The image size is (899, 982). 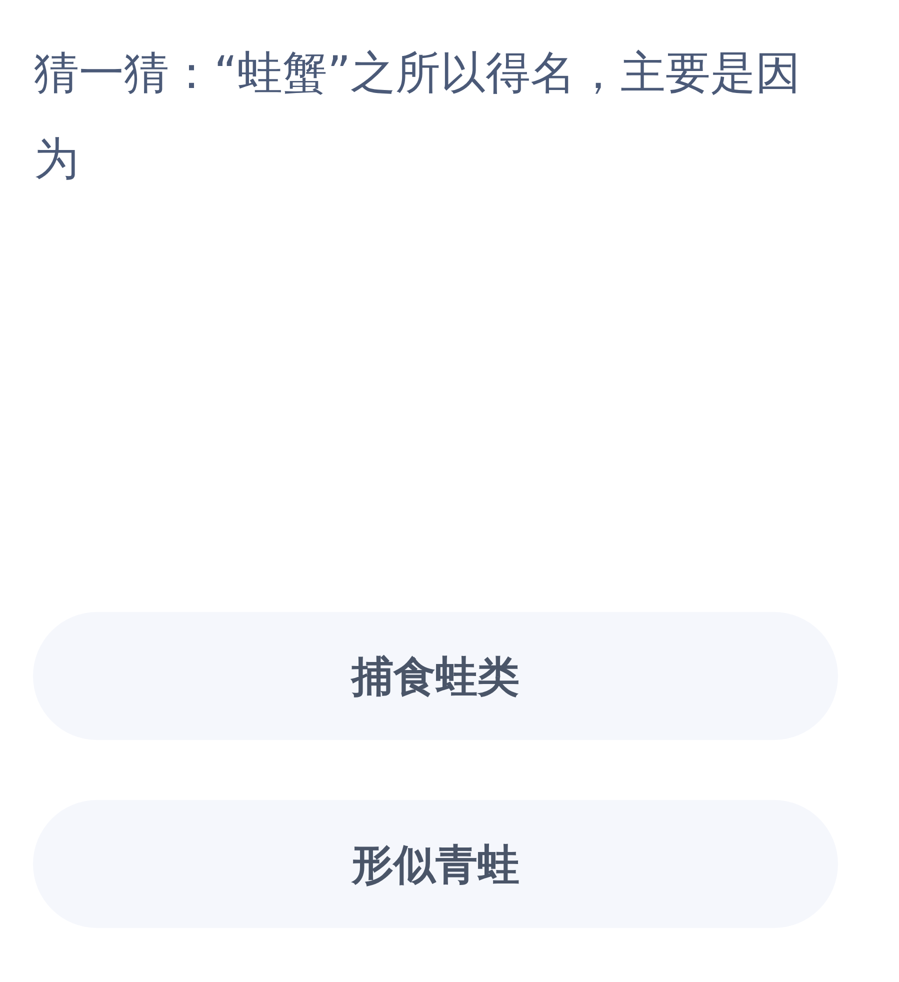 What do you see at coordinates (435, 864) in the screenshot?
I see `answer-option: 形似青蛙` at bounding box center [435, 864].